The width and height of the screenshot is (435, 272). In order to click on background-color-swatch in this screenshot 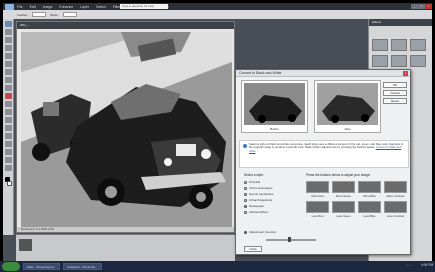, I will do `click(9, 183)`.